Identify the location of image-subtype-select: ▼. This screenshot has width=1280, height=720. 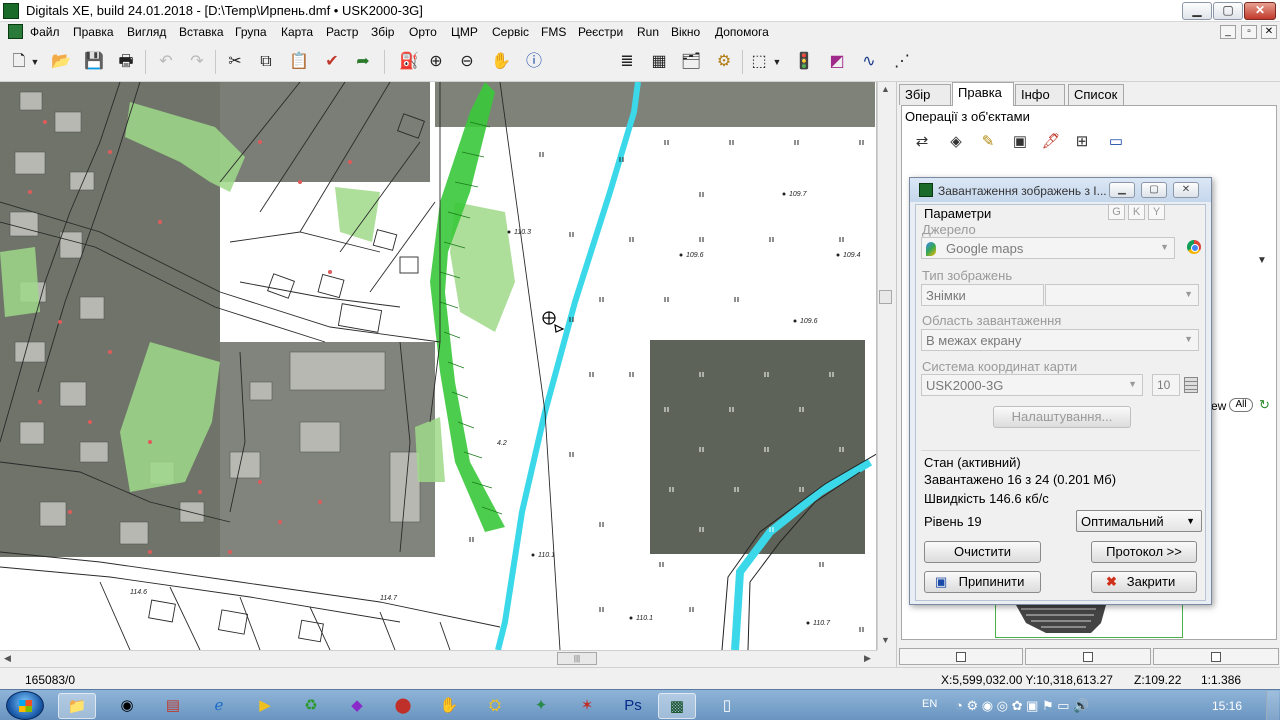
(1122, 295).